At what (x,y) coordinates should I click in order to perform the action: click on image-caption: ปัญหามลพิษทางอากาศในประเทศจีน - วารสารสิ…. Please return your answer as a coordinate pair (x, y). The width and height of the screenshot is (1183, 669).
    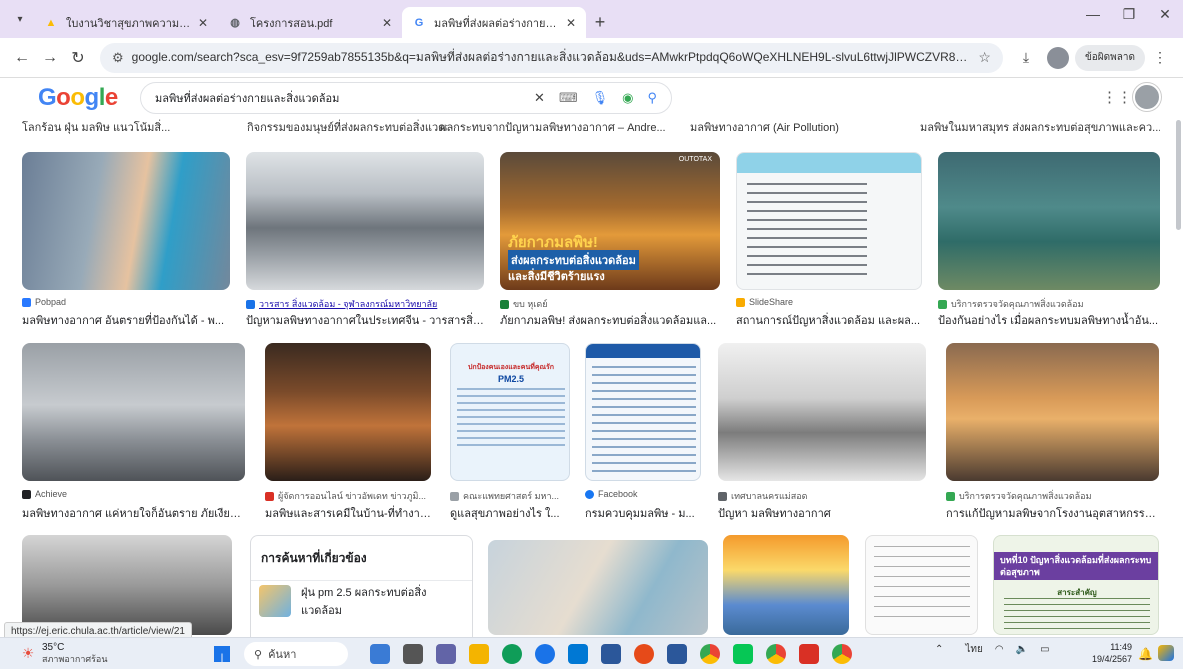
    Looking at the image, I should click on (365, 320).